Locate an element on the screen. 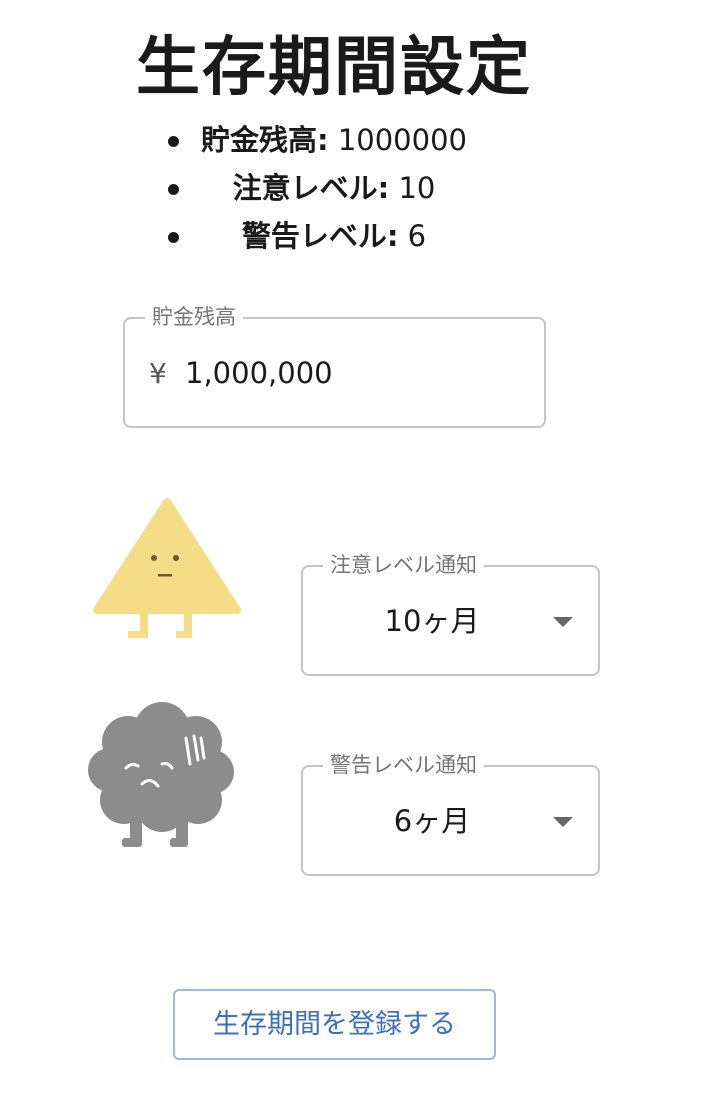  summary-value: 6 is located at coordinates (412, 236).